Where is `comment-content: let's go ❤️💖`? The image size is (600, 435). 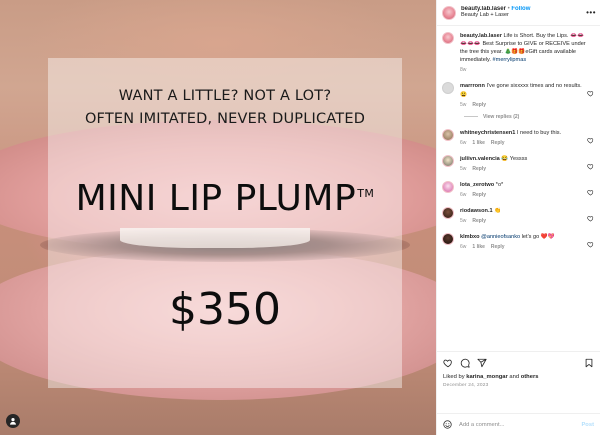 comment-content: let's go ❤️💖 is located at coordinates (538, 237).